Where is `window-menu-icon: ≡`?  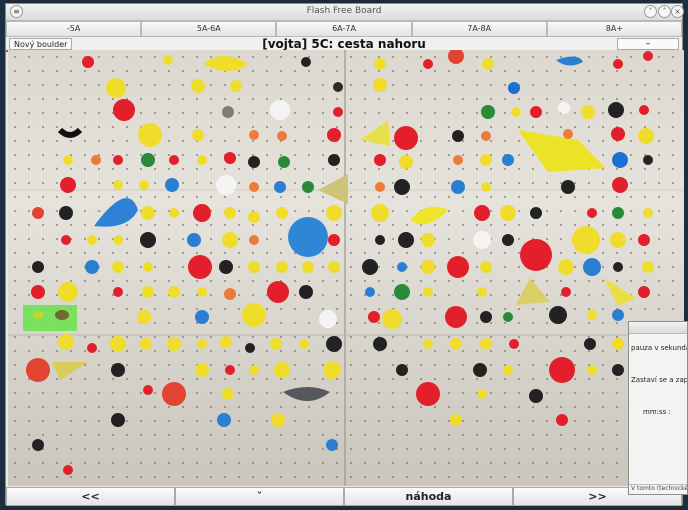
window-menu-icon: ≡ is located at coordinates (16, 11).